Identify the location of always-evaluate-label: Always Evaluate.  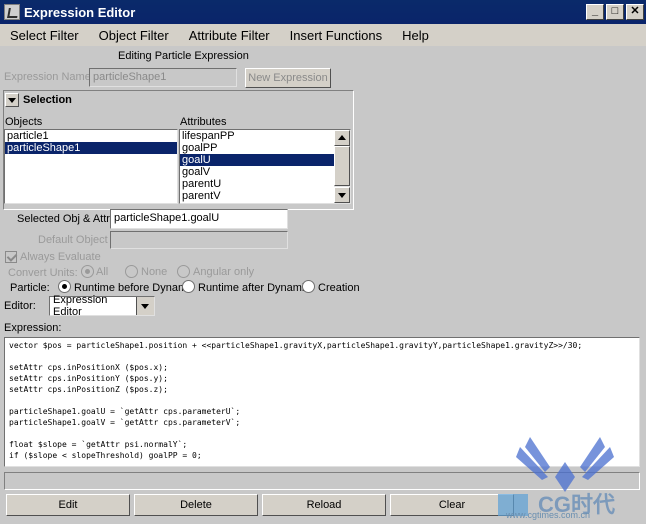
(60, 257).